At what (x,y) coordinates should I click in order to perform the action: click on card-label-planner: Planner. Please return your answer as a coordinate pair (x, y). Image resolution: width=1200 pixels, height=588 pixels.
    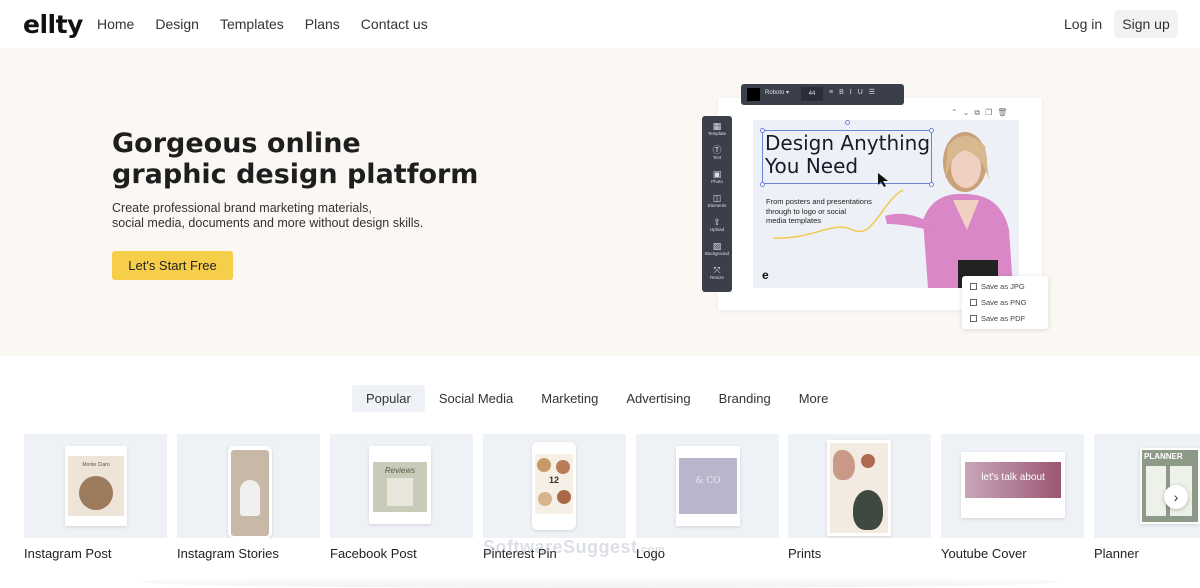
    Looking at the image, I should click on (1116, 553).